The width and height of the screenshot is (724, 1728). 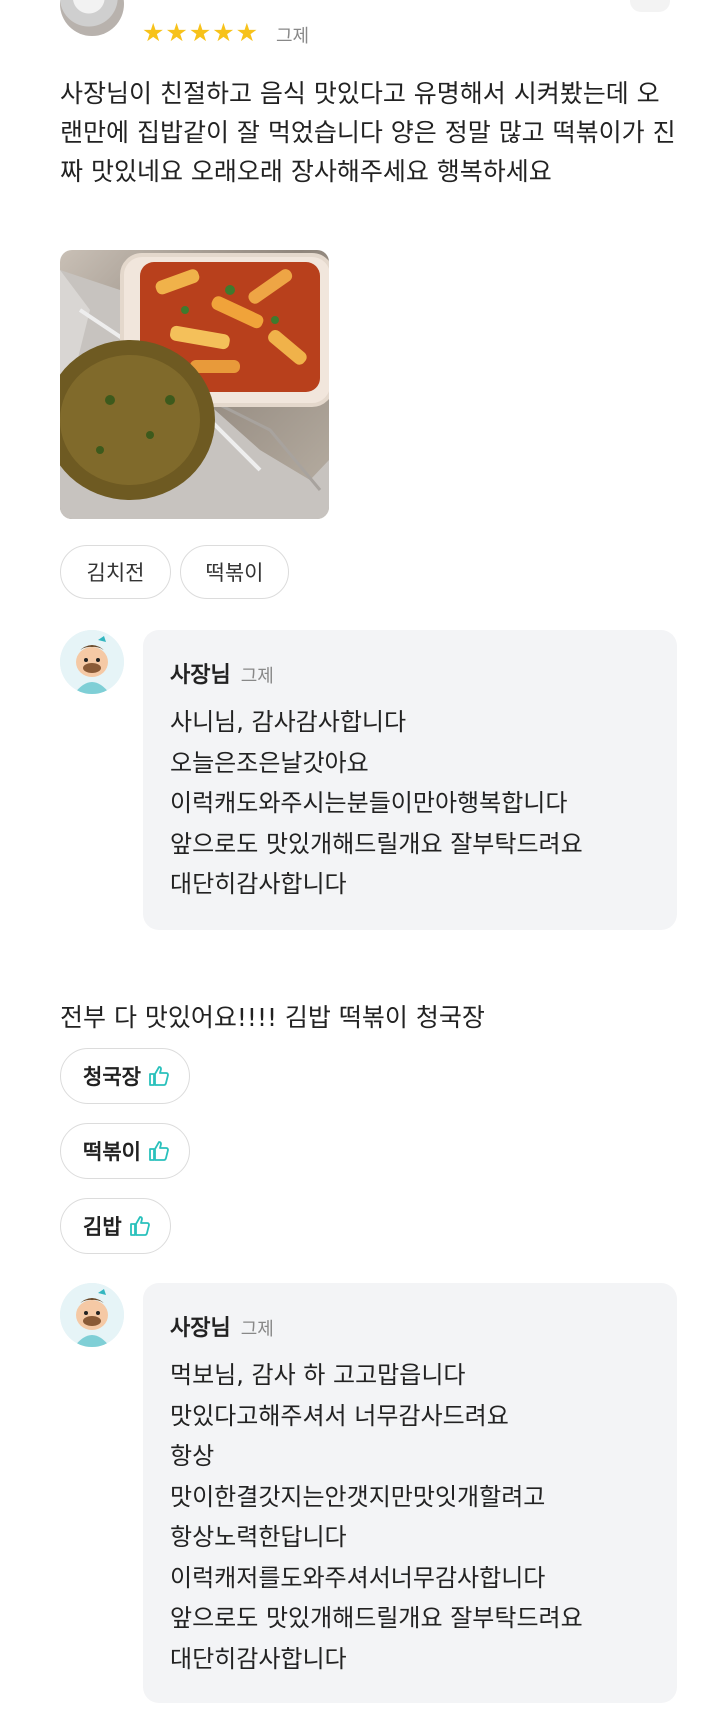 I want to click on reviewer-avatar, so click(x=92, y=18).